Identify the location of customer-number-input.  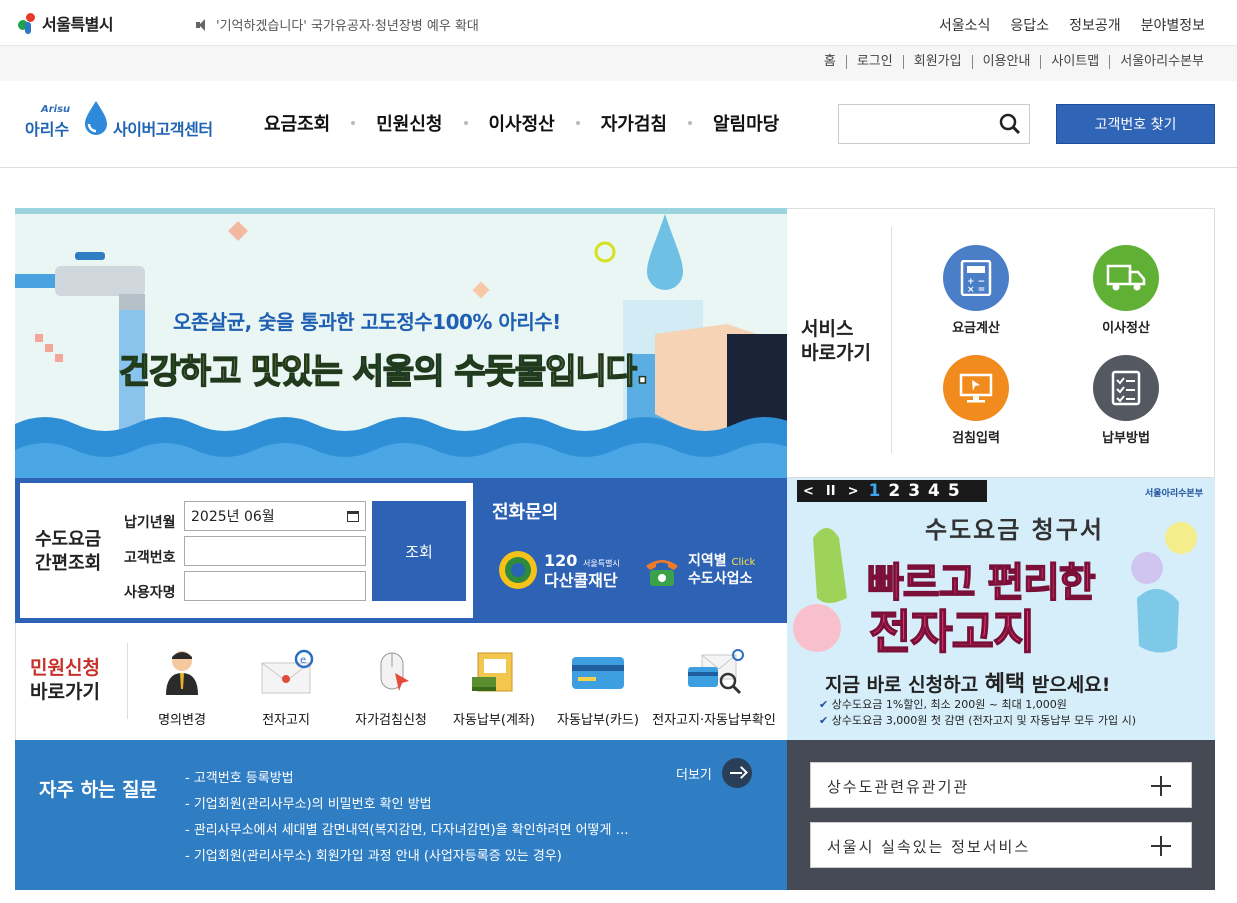
(275, 551).